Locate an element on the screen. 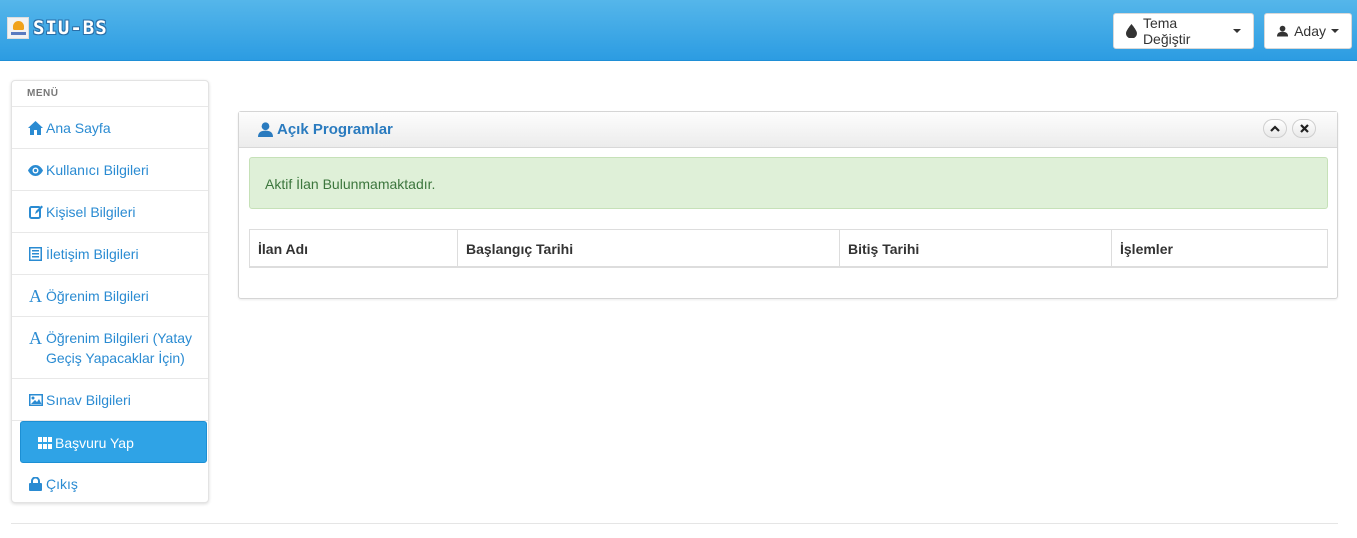 Image resolution: width=1357 pixels, height=538 pixels. tint-icon is located at coordinates (1131, 31).